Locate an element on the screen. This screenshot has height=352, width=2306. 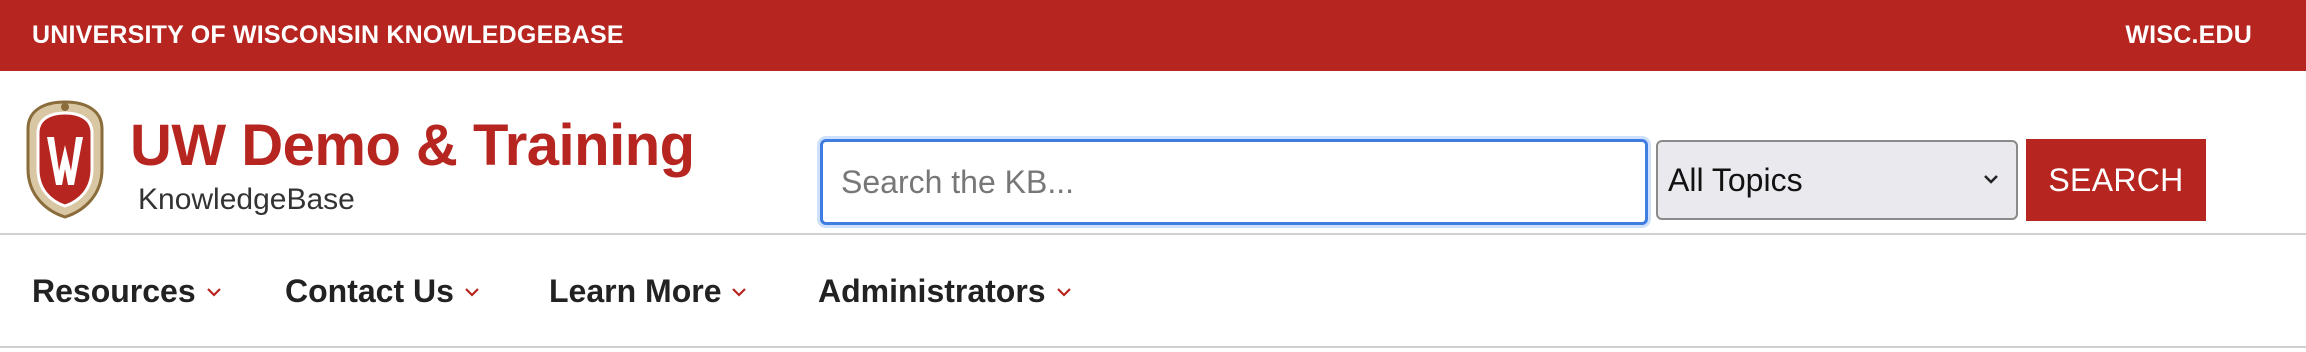
search-button: SEARCH is located at coordinates (2116, 180).